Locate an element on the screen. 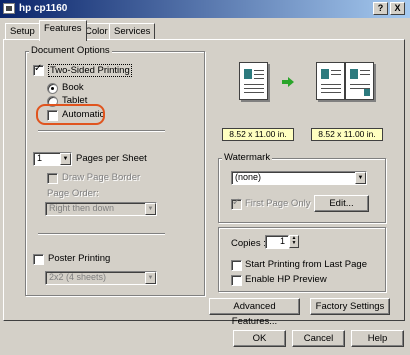 The height and width of the screenshot is (355, 410). page-order-label: Page Order: is located at coordinates (73, 193).